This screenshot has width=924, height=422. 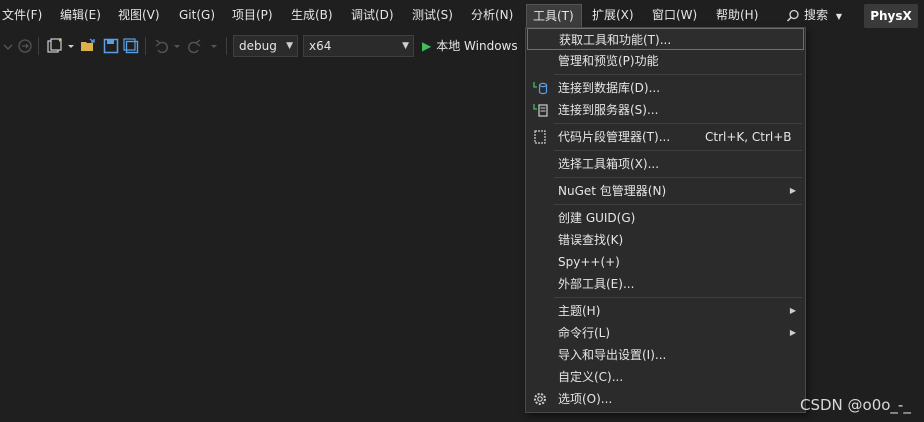 I want to click on menu-debug: 调试(D), so click(x=372, y=15).